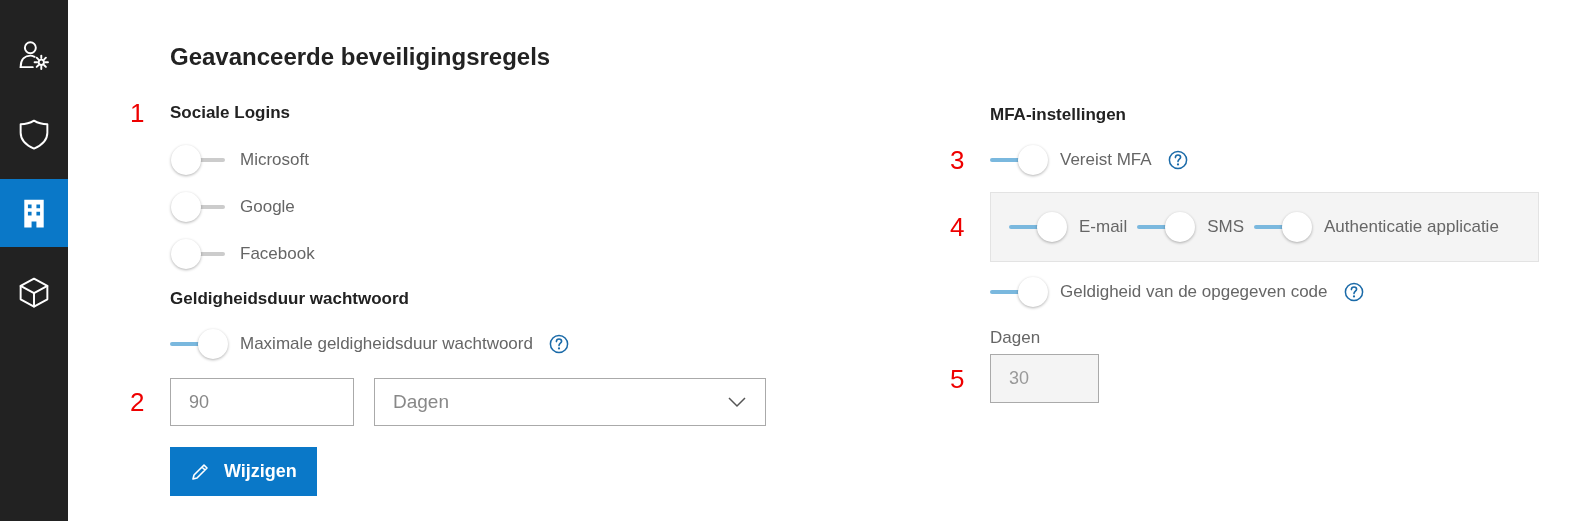 This screenshot has height=521, width=1585. I want to click on toggle-label: Authenticatie applicatie, so click(1411, 227).